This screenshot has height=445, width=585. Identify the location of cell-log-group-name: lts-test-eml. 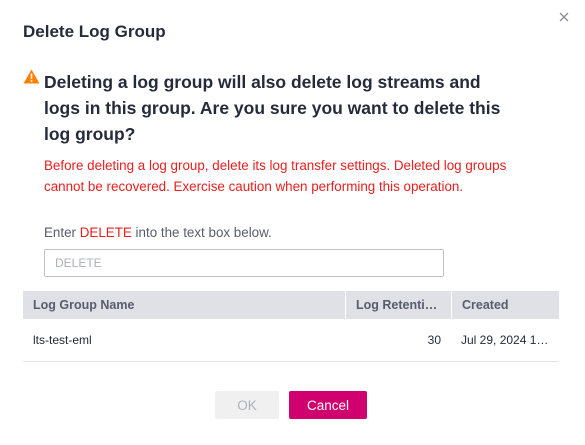
(62, 340).